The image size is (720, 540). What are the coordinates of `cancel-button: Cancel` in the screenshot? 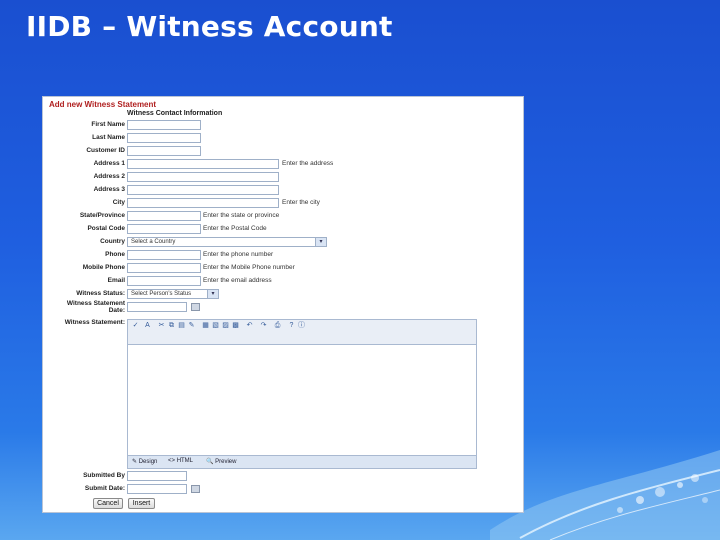 It's located at (108, 503).